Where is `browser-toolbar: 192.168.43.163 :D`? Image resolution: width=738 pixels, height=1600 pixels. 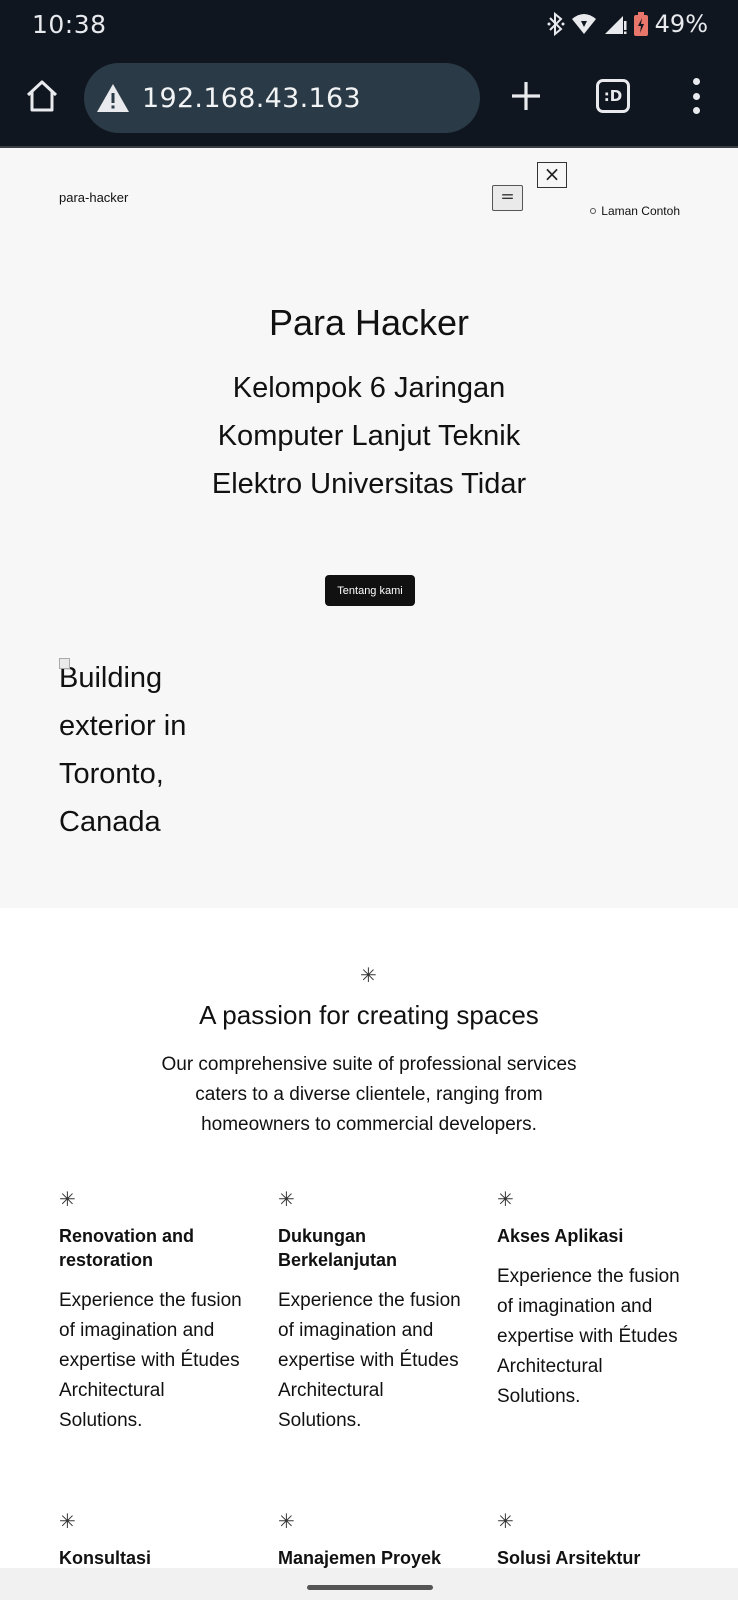
browser-toolbar: 192.168.43.163 :D is located at coordinates (369, 99).